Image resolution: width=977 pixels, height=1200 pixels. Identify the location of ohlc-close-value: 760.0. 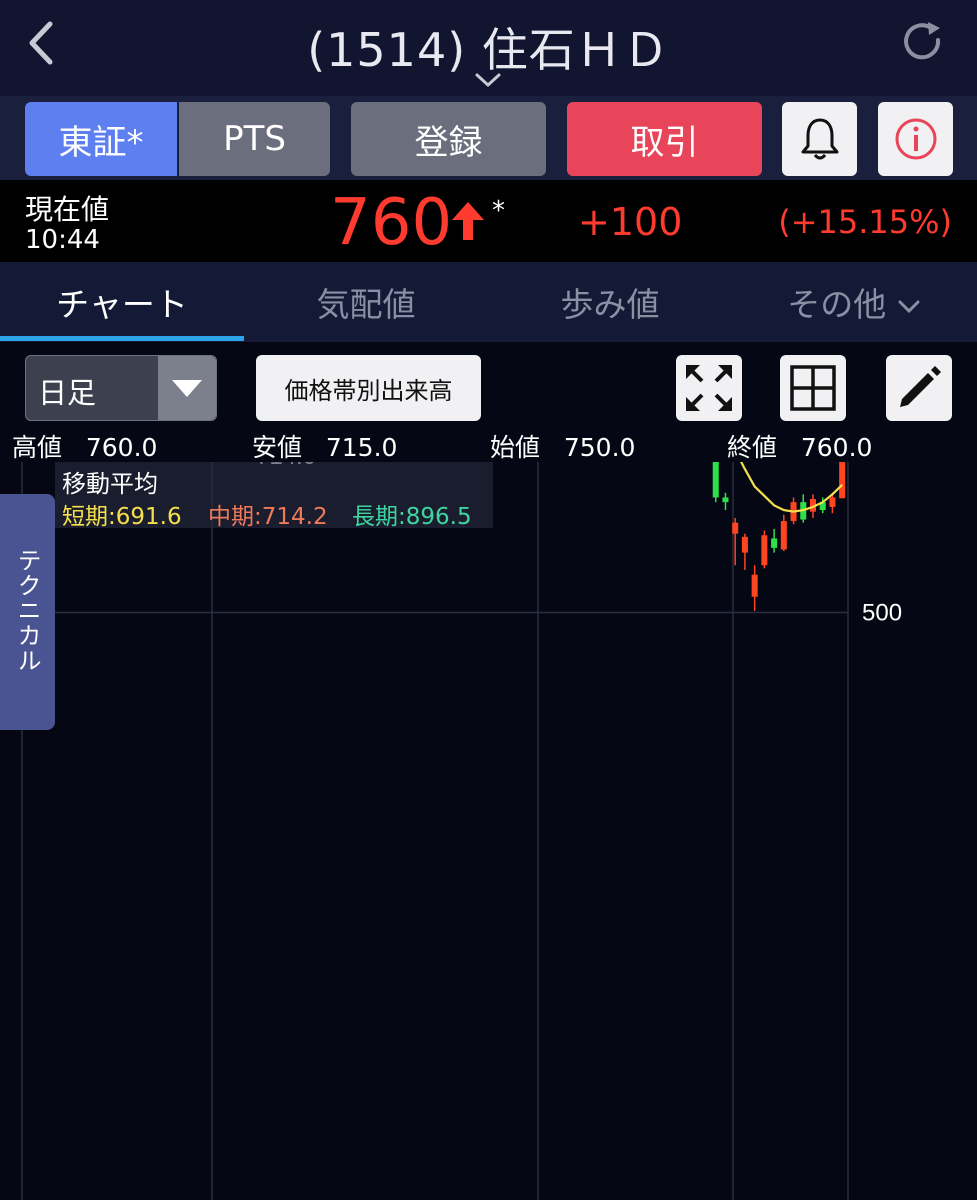
(836, 447).